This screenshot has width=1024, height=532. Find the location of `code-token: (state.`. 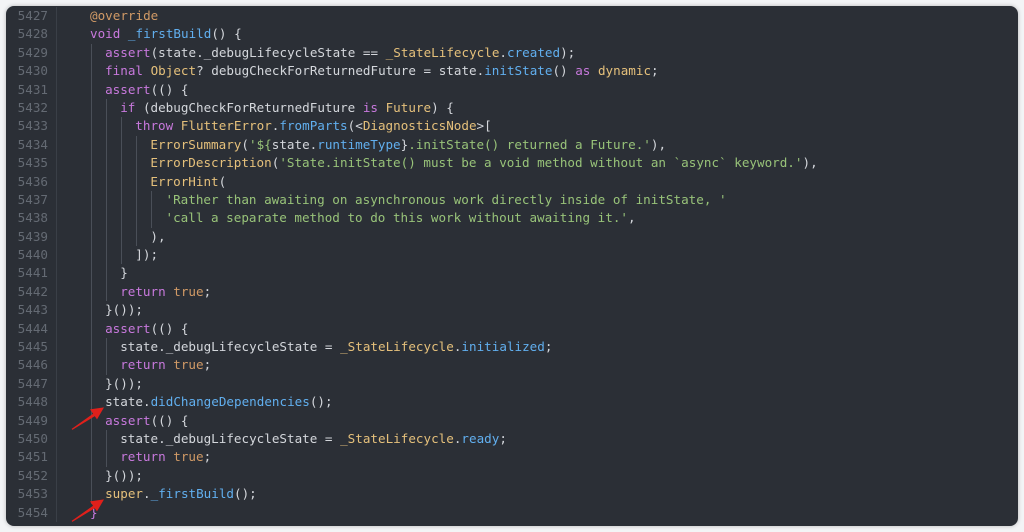

code-token: (state. is located at coordinates (177, 52).